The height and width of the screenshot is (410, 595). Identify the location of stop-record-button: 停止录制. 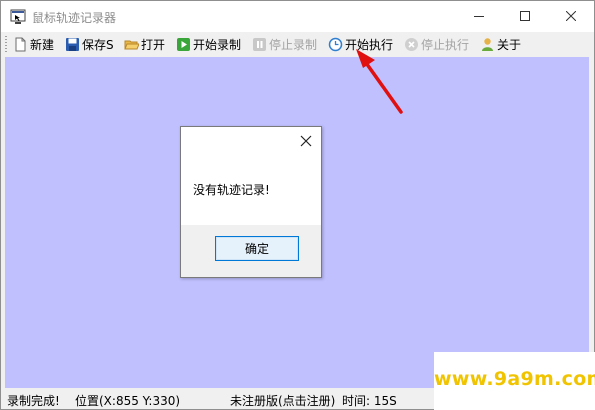
(284, 44).